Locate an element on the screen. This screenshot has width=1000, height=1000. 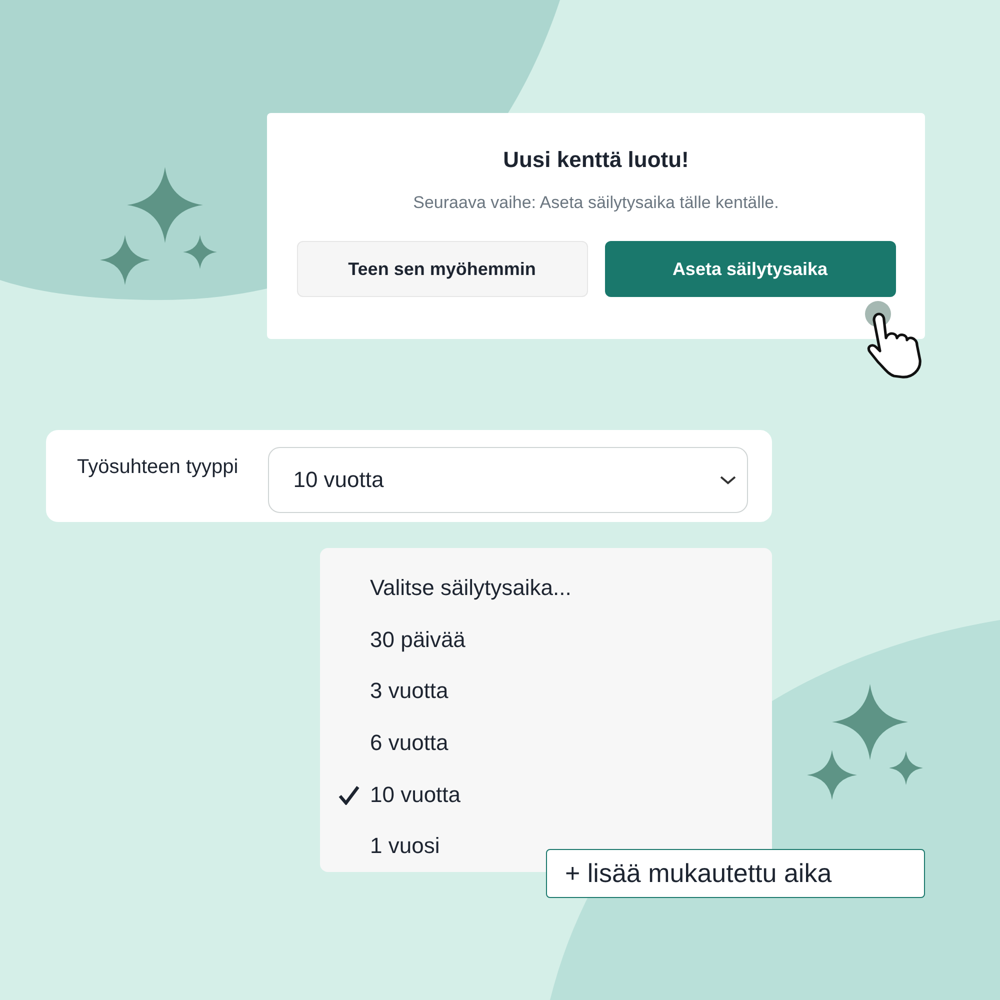
dropdown-option: 1 vuosi is located at coordinates (384, 846).